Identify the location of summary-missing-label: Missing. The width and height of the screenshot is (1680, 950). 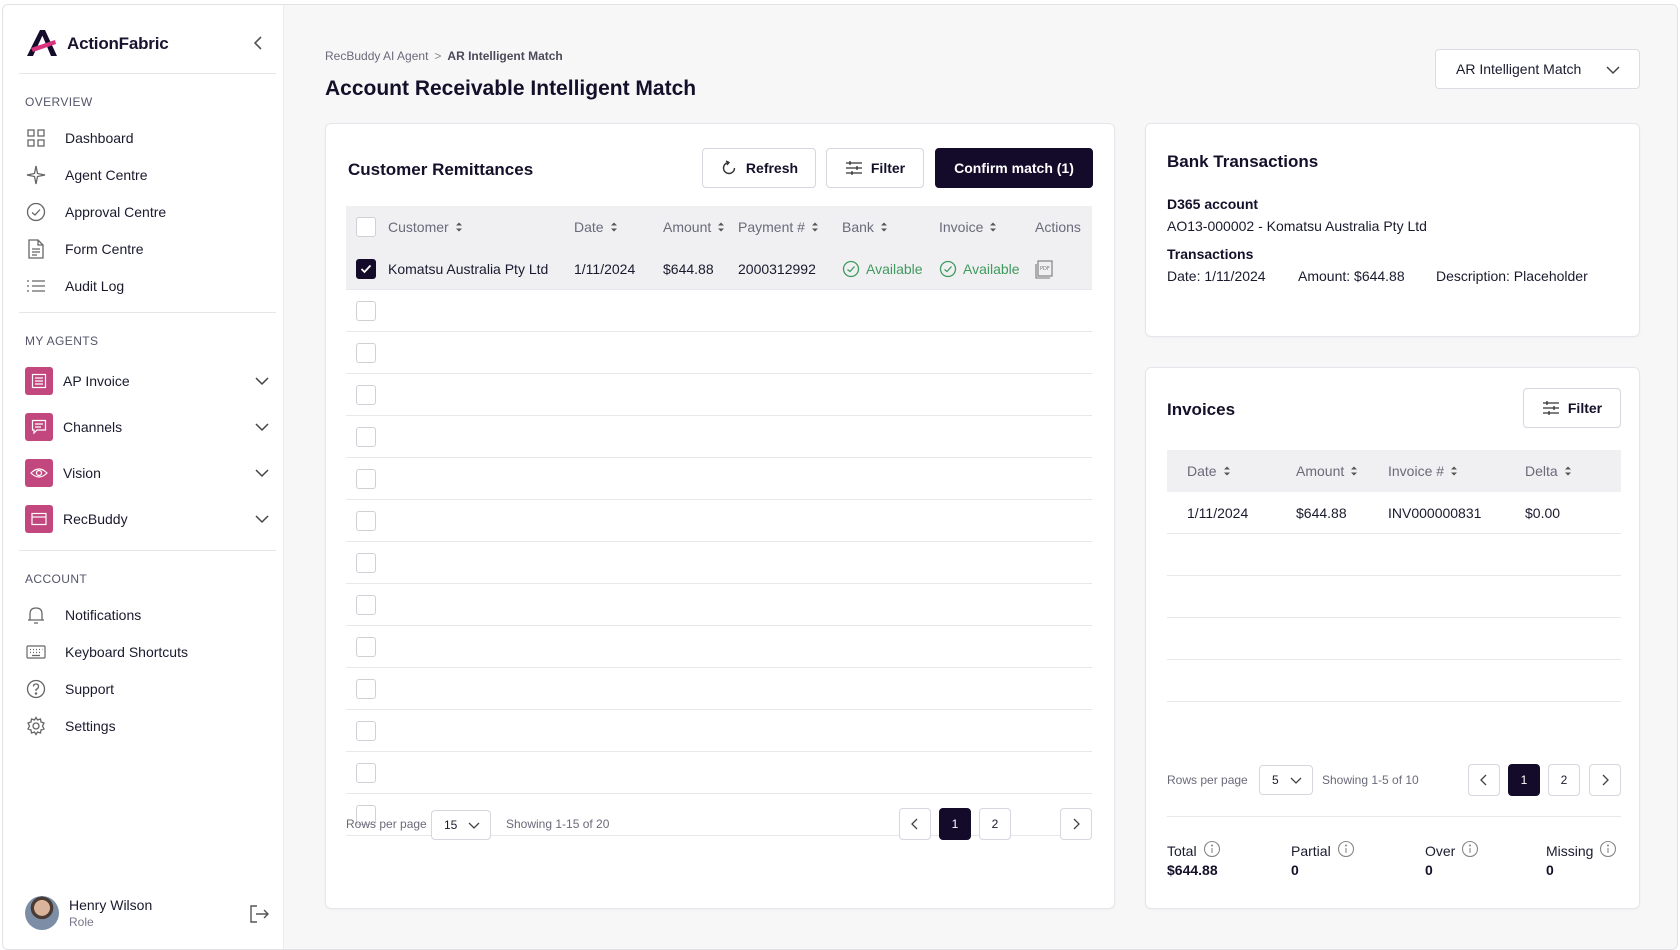
(1581, 850).